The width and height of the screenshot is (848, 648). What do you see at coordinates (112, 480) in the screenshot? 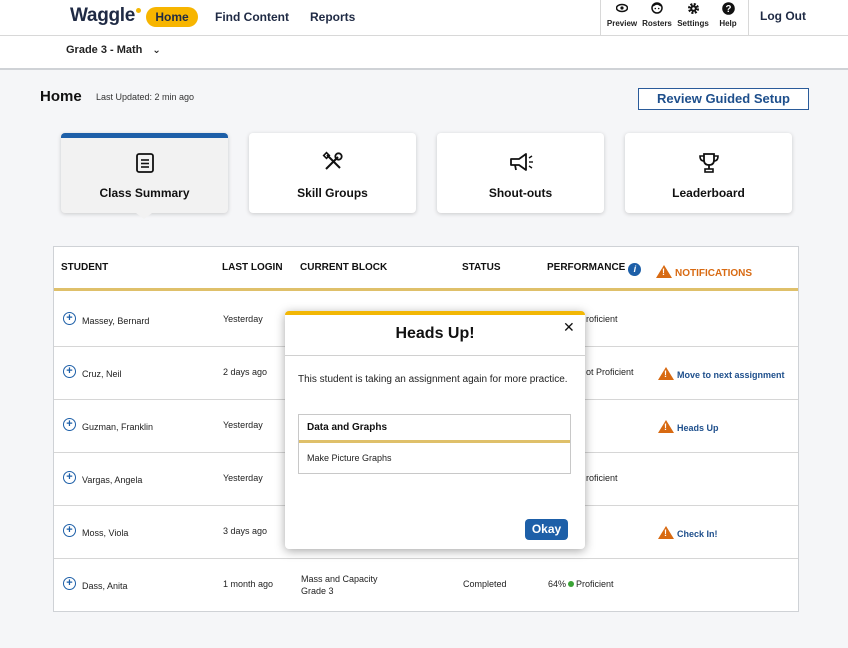
I see `student-name: Vargas, Angela` at bounding box center [112, 480].